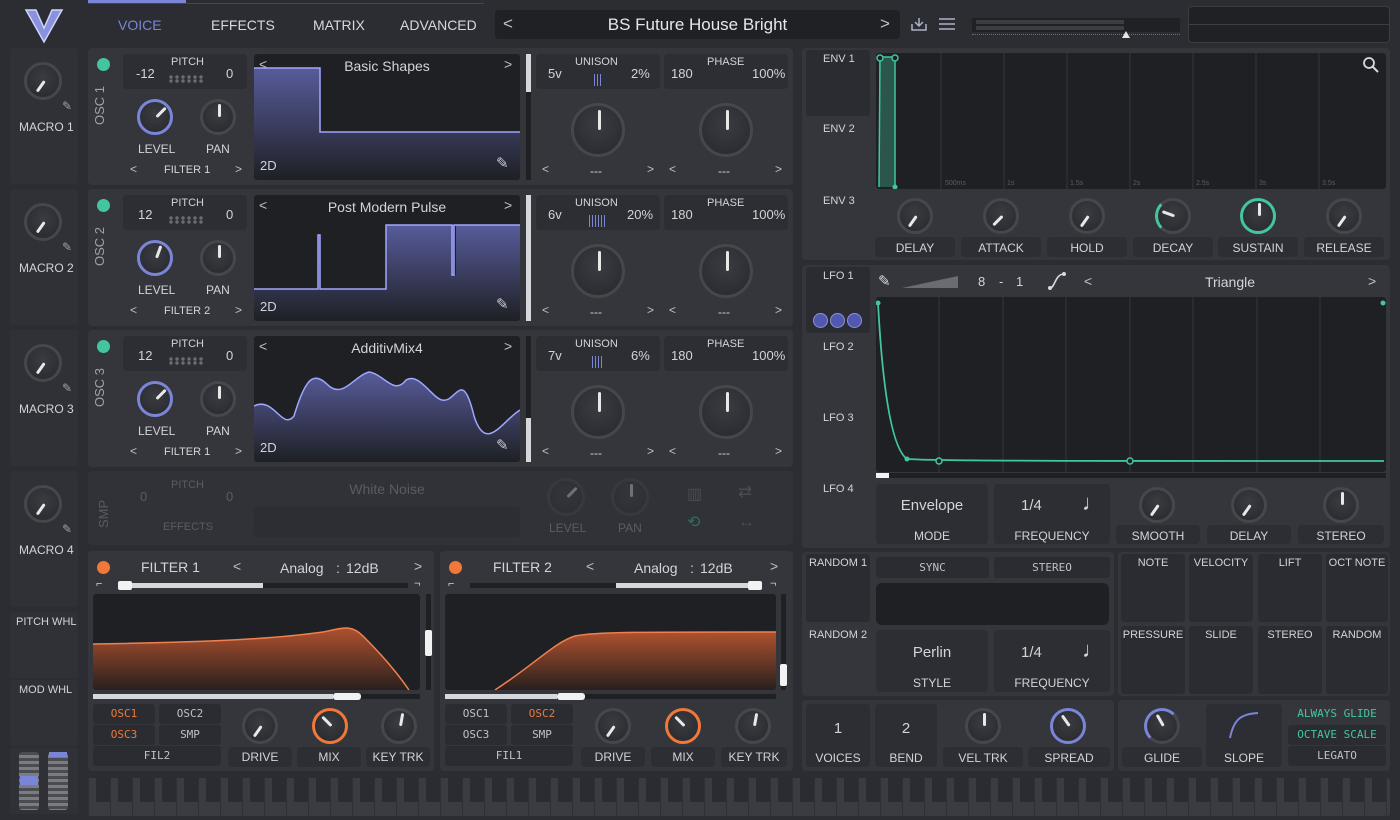 The width and height of the screenshot is (1400, 820). What do you see at coordinates (919, 24) in the screenshot?
I see `save-icon` at bounding box center [919, 24].